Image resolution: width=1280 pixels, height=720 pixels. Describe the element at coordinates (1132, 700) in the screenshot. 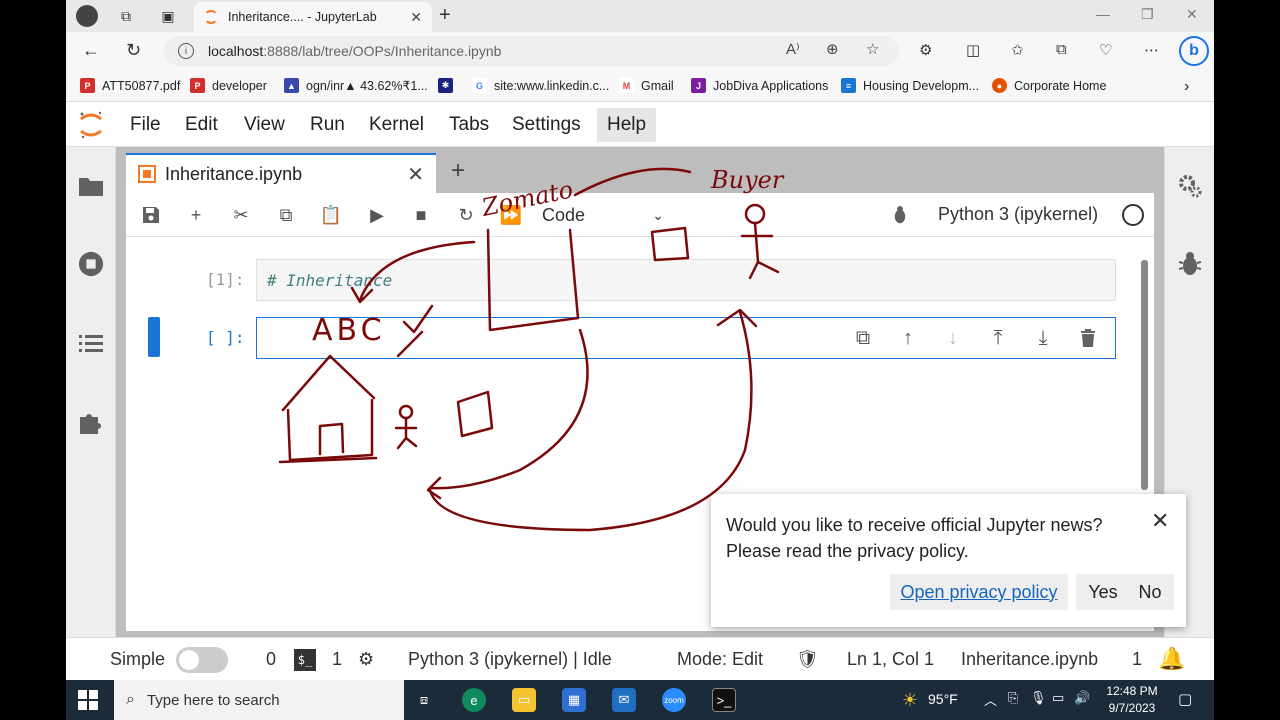

I see `clock: 12:48 PM 9/7/2023` at that location.